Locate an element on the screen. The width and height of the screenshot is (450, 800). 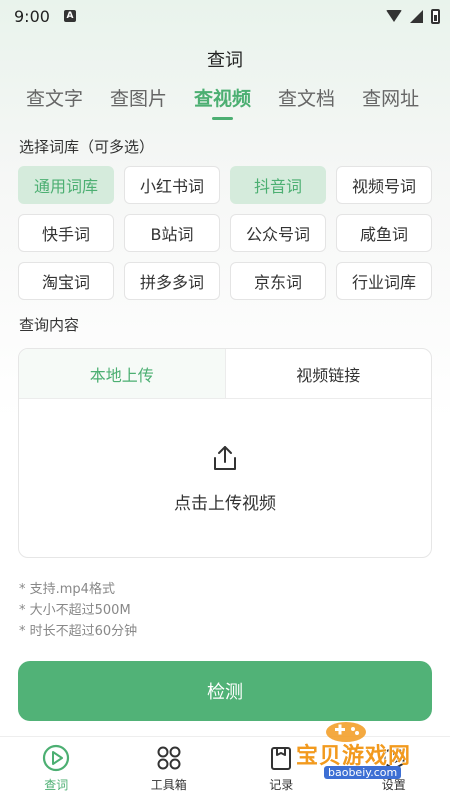
query-label: 查询内容 is located at coordinates (49, 325).